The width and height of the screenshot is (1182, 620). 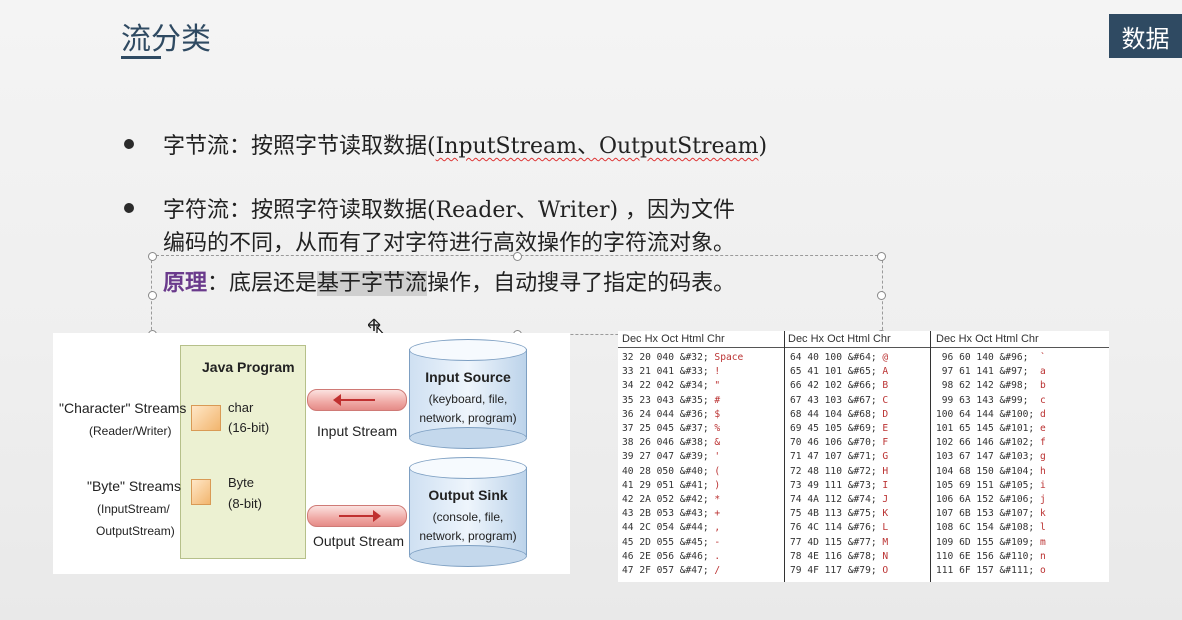 What do you see at coordinates (449, 243) in the screenshot?
I see `bullet-char-stream-line2: 编码的不同，从而有了对字符进行高效操作的字符流对象。` at bounding box center [449, 243].